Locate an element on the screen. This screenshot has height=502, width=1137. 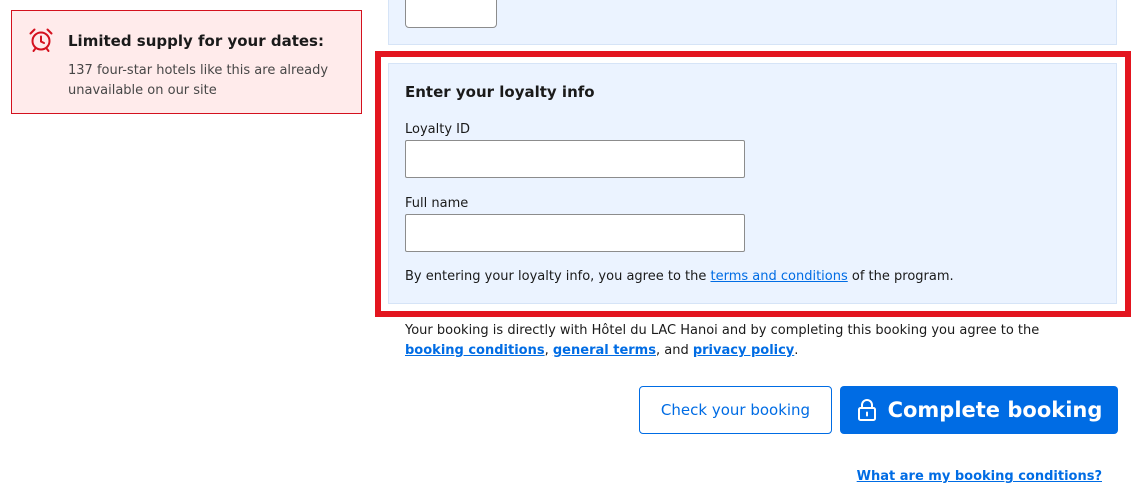
booking-conditions-link: booking conditions is located at coordinates (475, 350).